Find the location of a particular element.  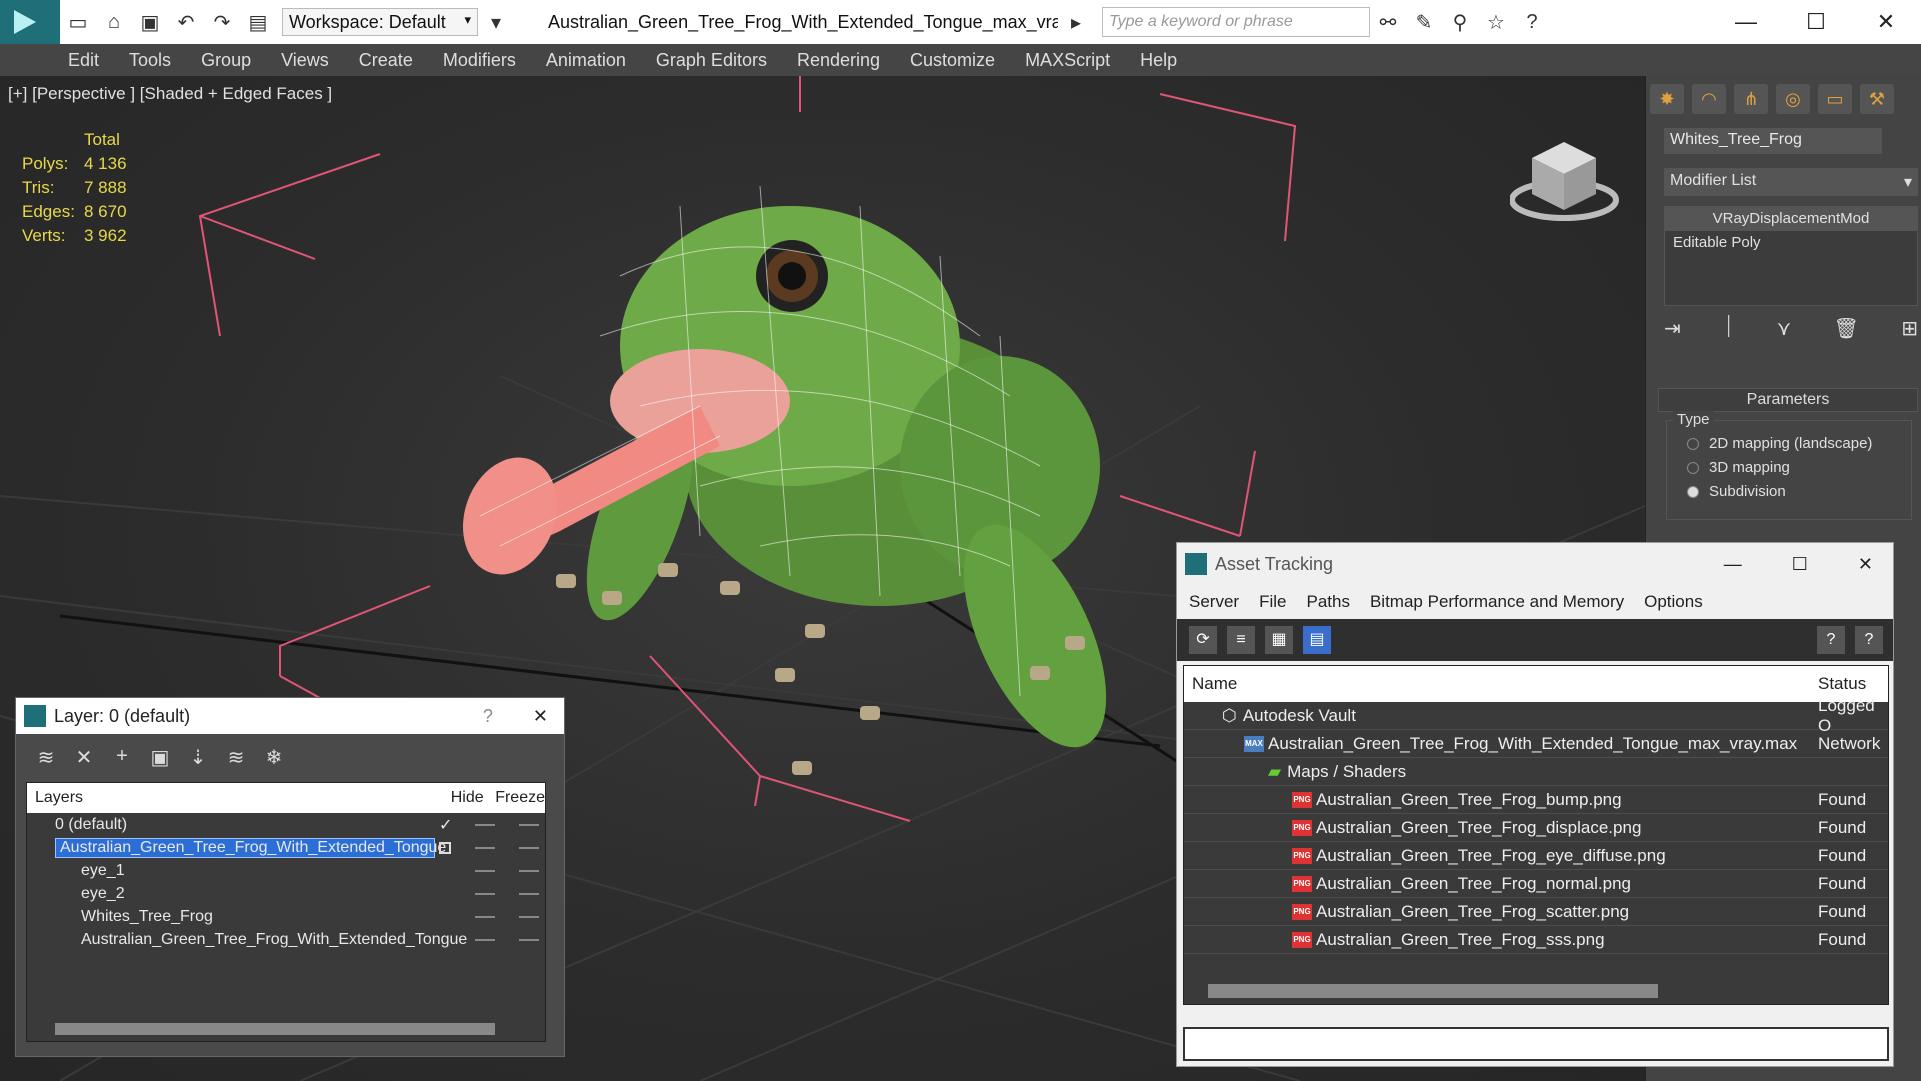

redo-icon: ↷ is located at coordinates (222, 22).